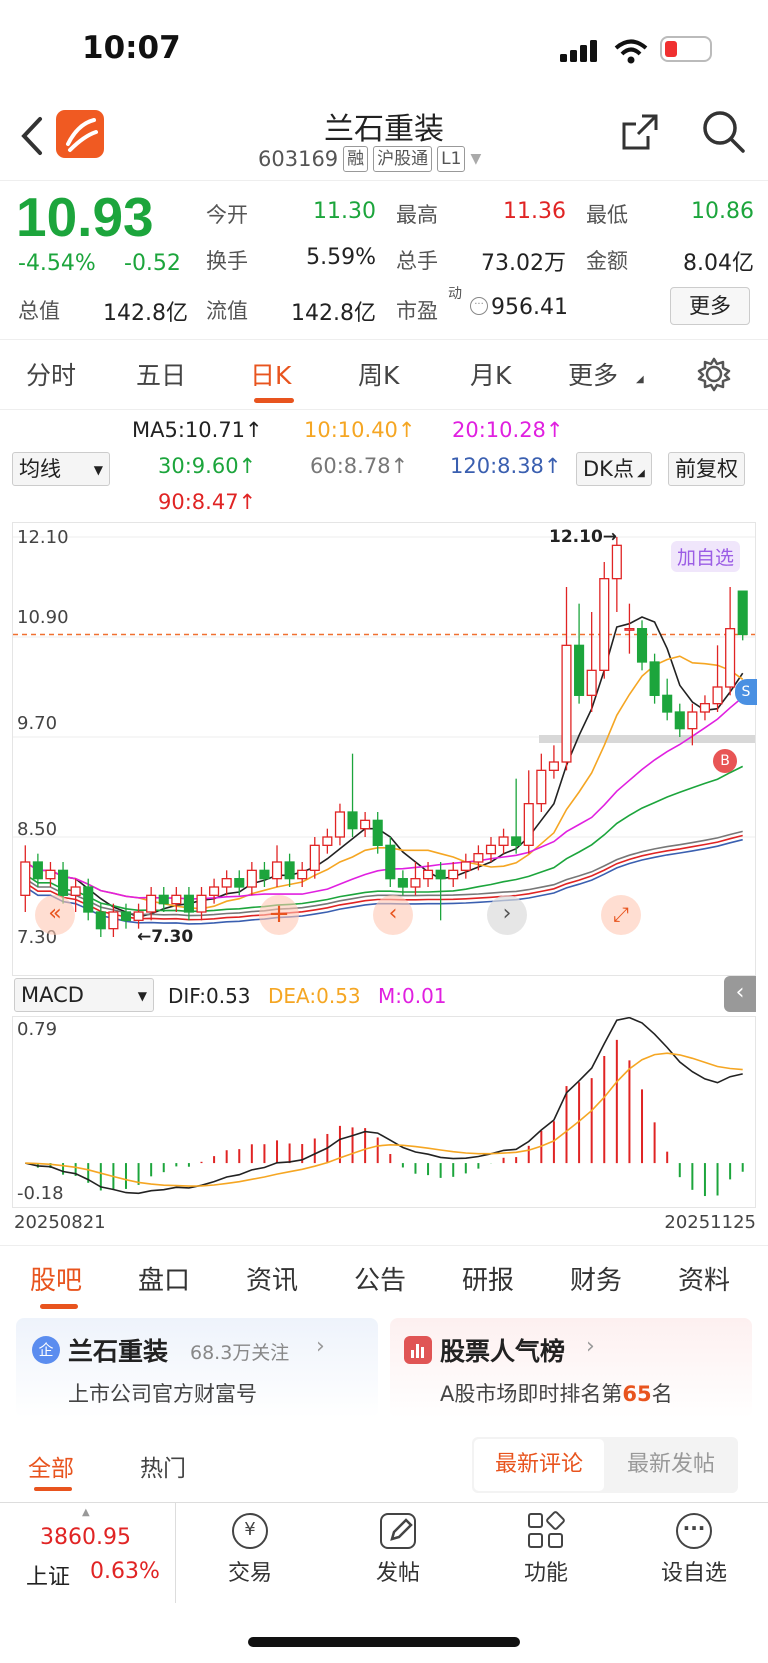 The height and width of the screenshot is (1663, 768). What do you see at coordinates (545, 1573) in the screenshot?
I see `functions-label: 功能` at bounding box center [545, 1573].